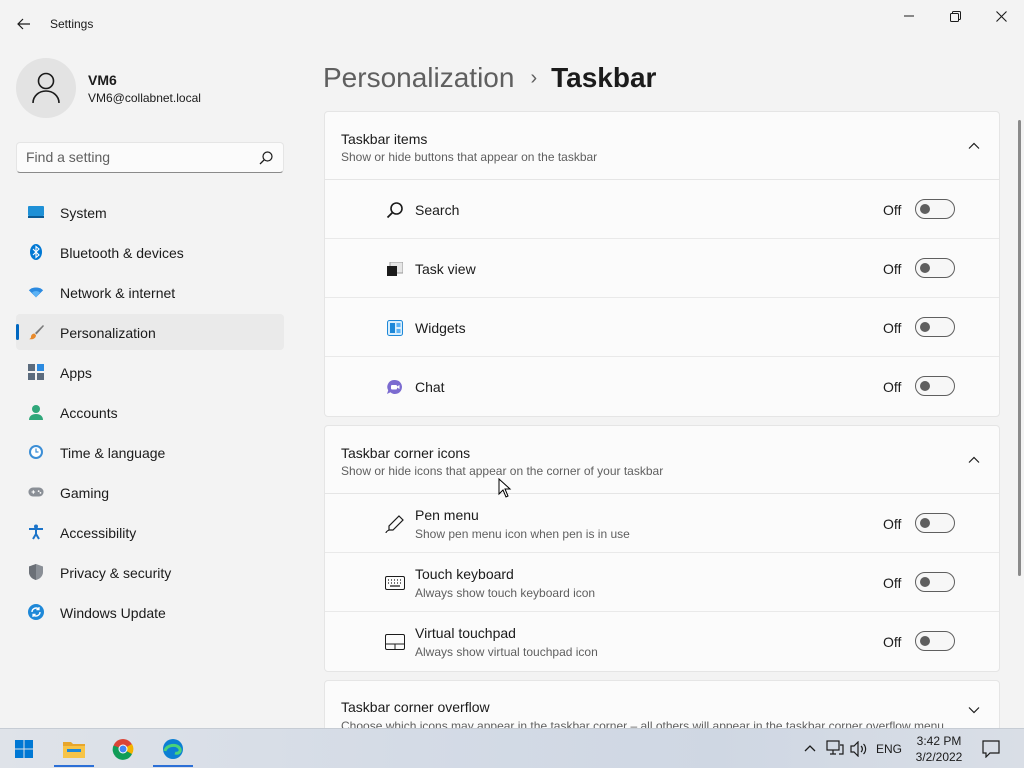 Image resolution: width=1024 pixels, height=768 pixels. Describe the element at coordinates (415, 707) in the screenshot. I see `group-title: Taskbar corner overflow` at that location.